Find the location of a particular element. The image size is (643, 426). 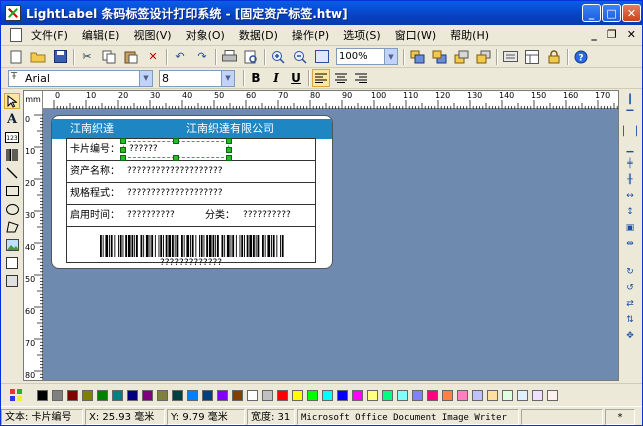

asset-name-value: ???????????????????? is located at coordinates (175, 171).